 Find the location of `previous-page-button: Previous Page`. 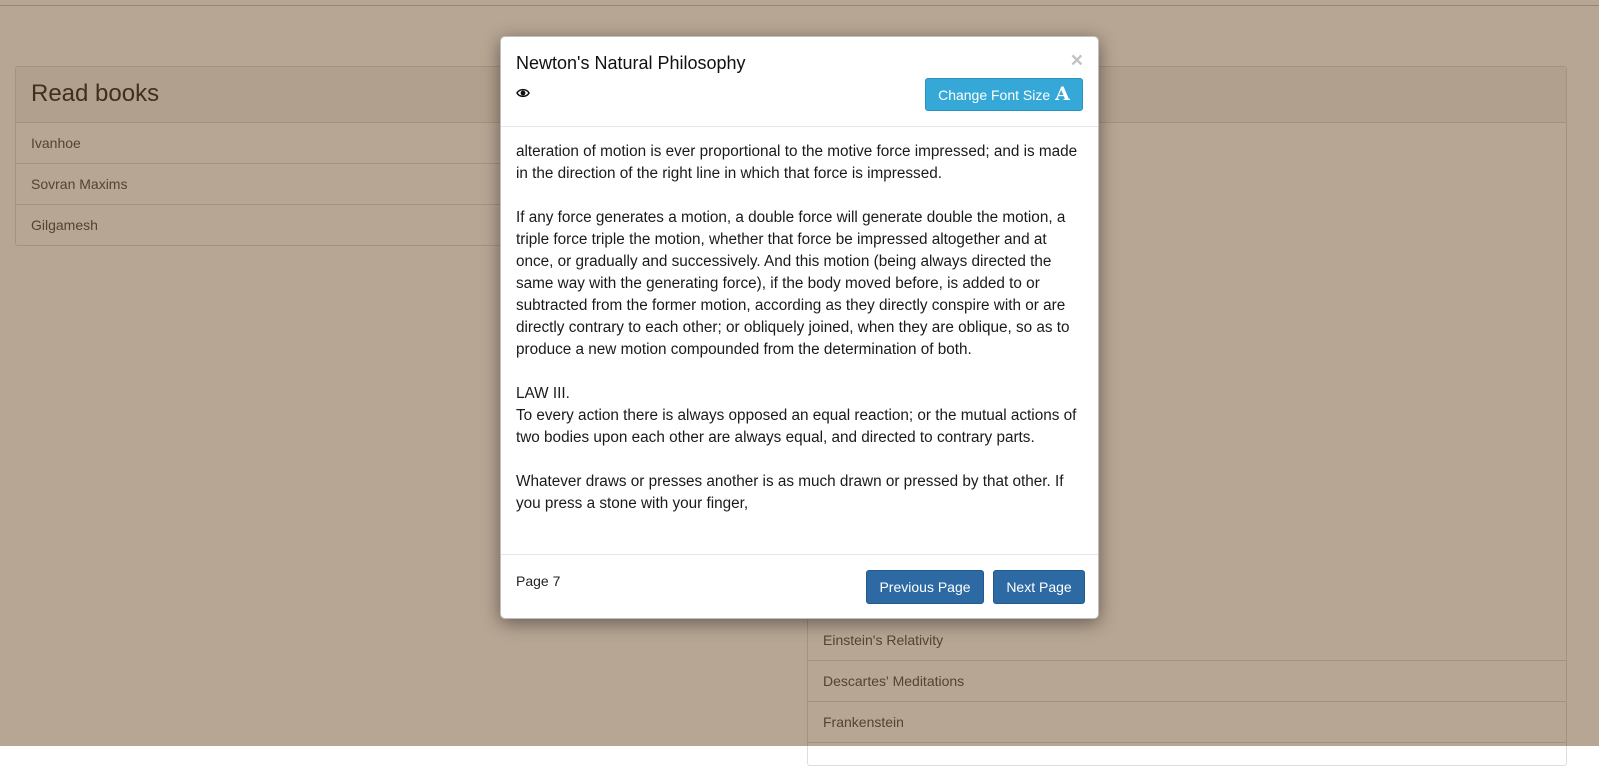

previous-page-button: Previous Page is located at coordinates (925, 587).